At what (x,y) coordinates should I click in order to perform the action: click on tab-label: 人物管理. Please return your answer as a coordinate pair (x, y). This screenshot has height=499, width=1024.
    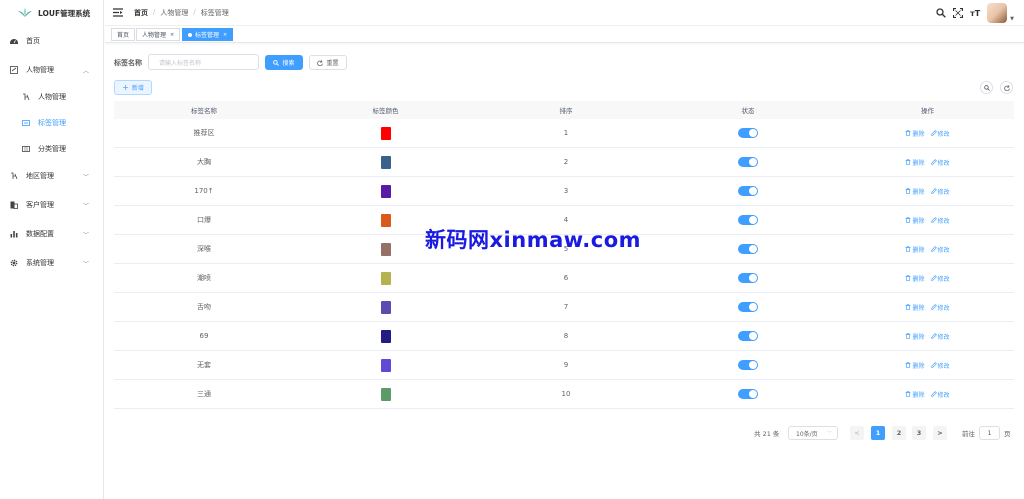
    Looking at the image, I should click on (154, 35).